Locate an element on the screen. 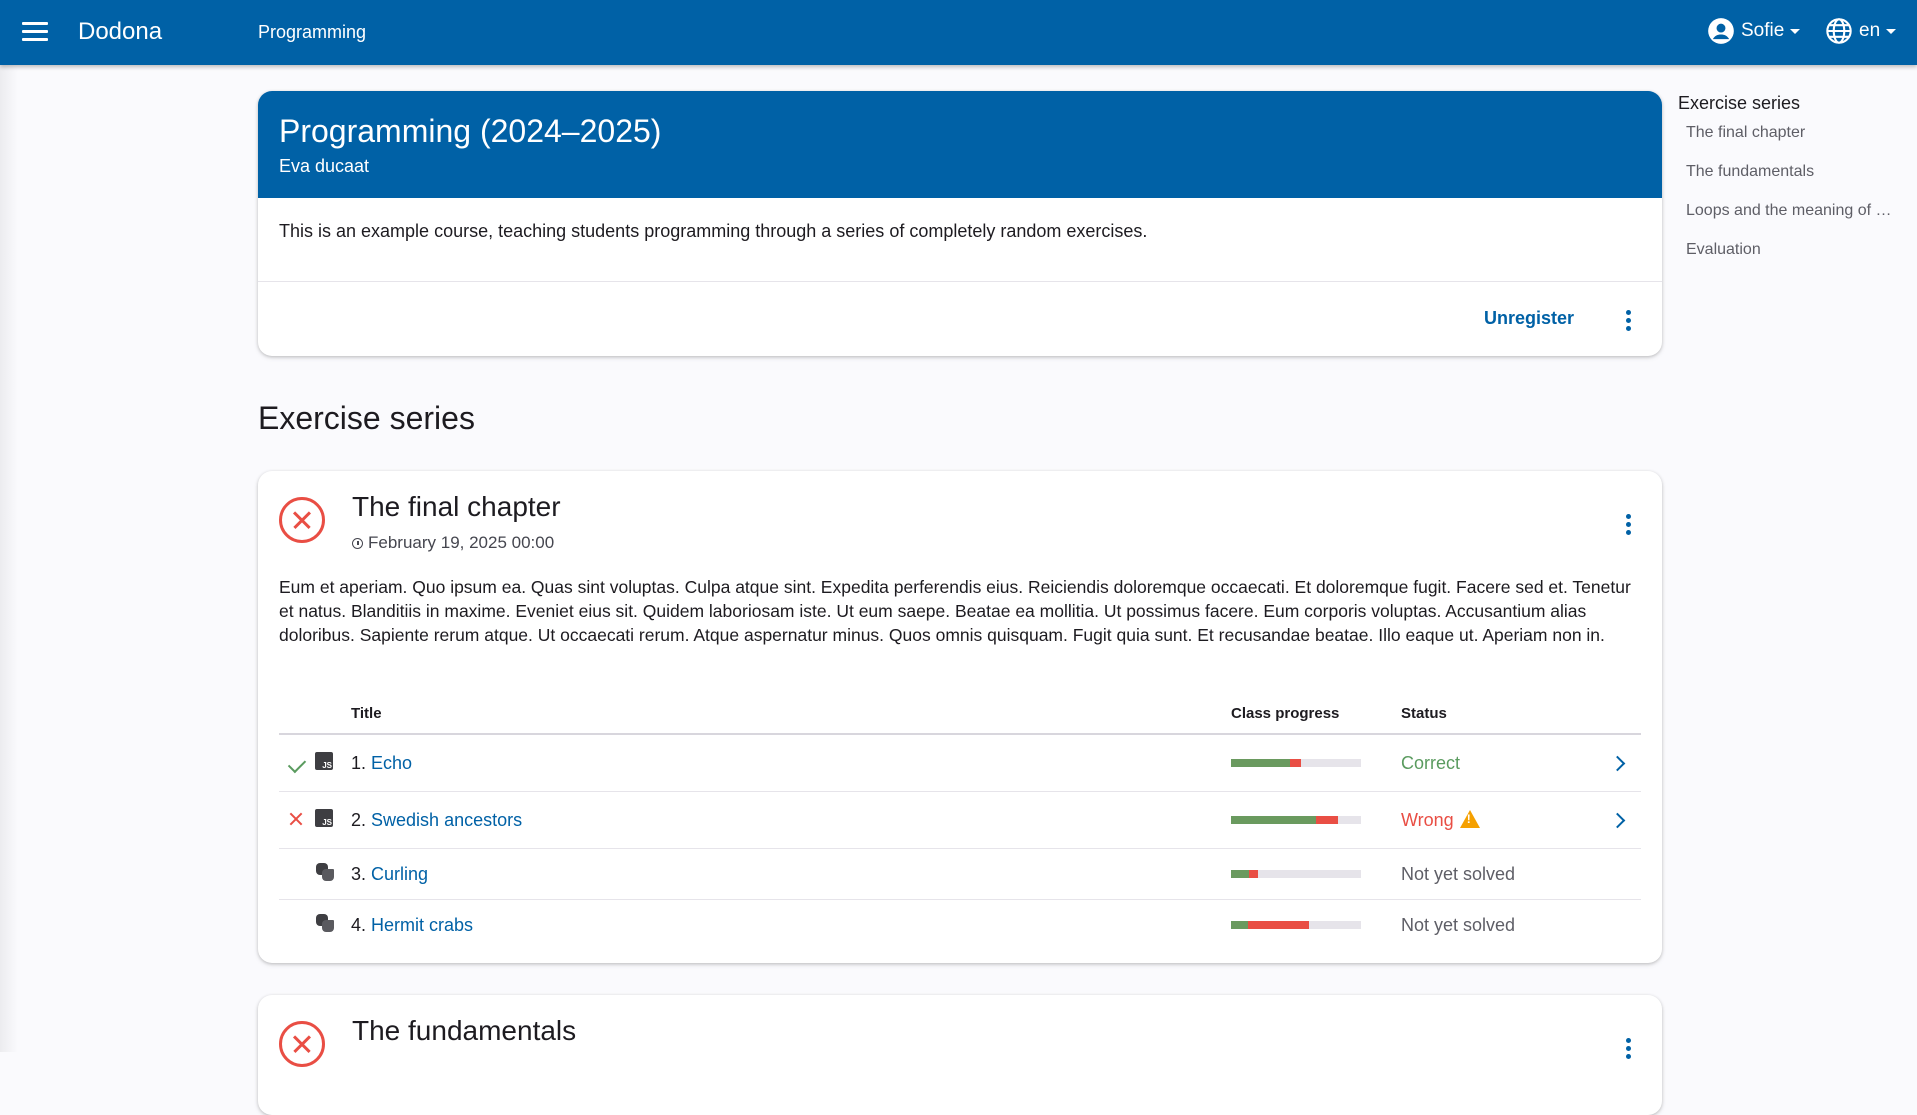 The width and height of the screenshot is (1917, 1115). table-row: 2. Swedish ancestors Wrong is located at coordinates (960, 820).